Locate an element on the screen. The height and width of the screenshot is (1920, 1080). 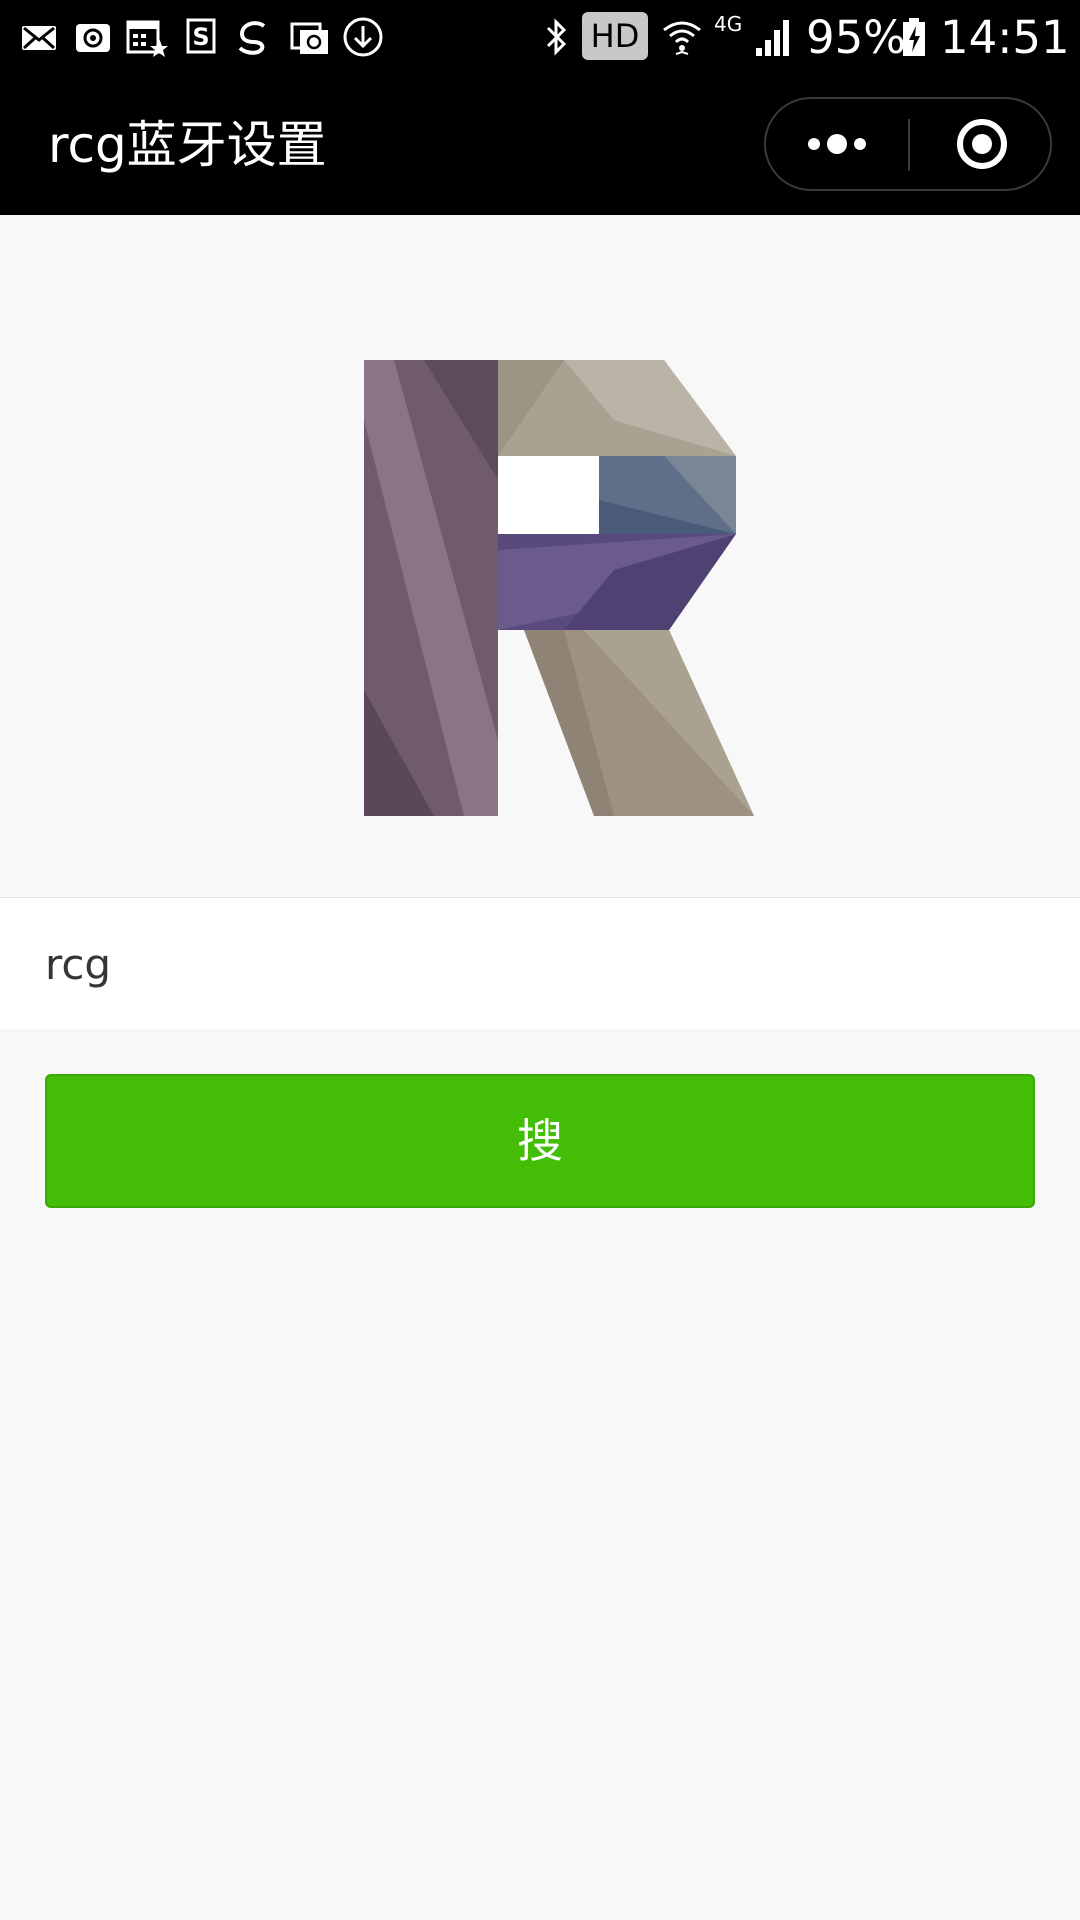
page-title: rcg蓝牙设置 is located at coordinates (187, 145).